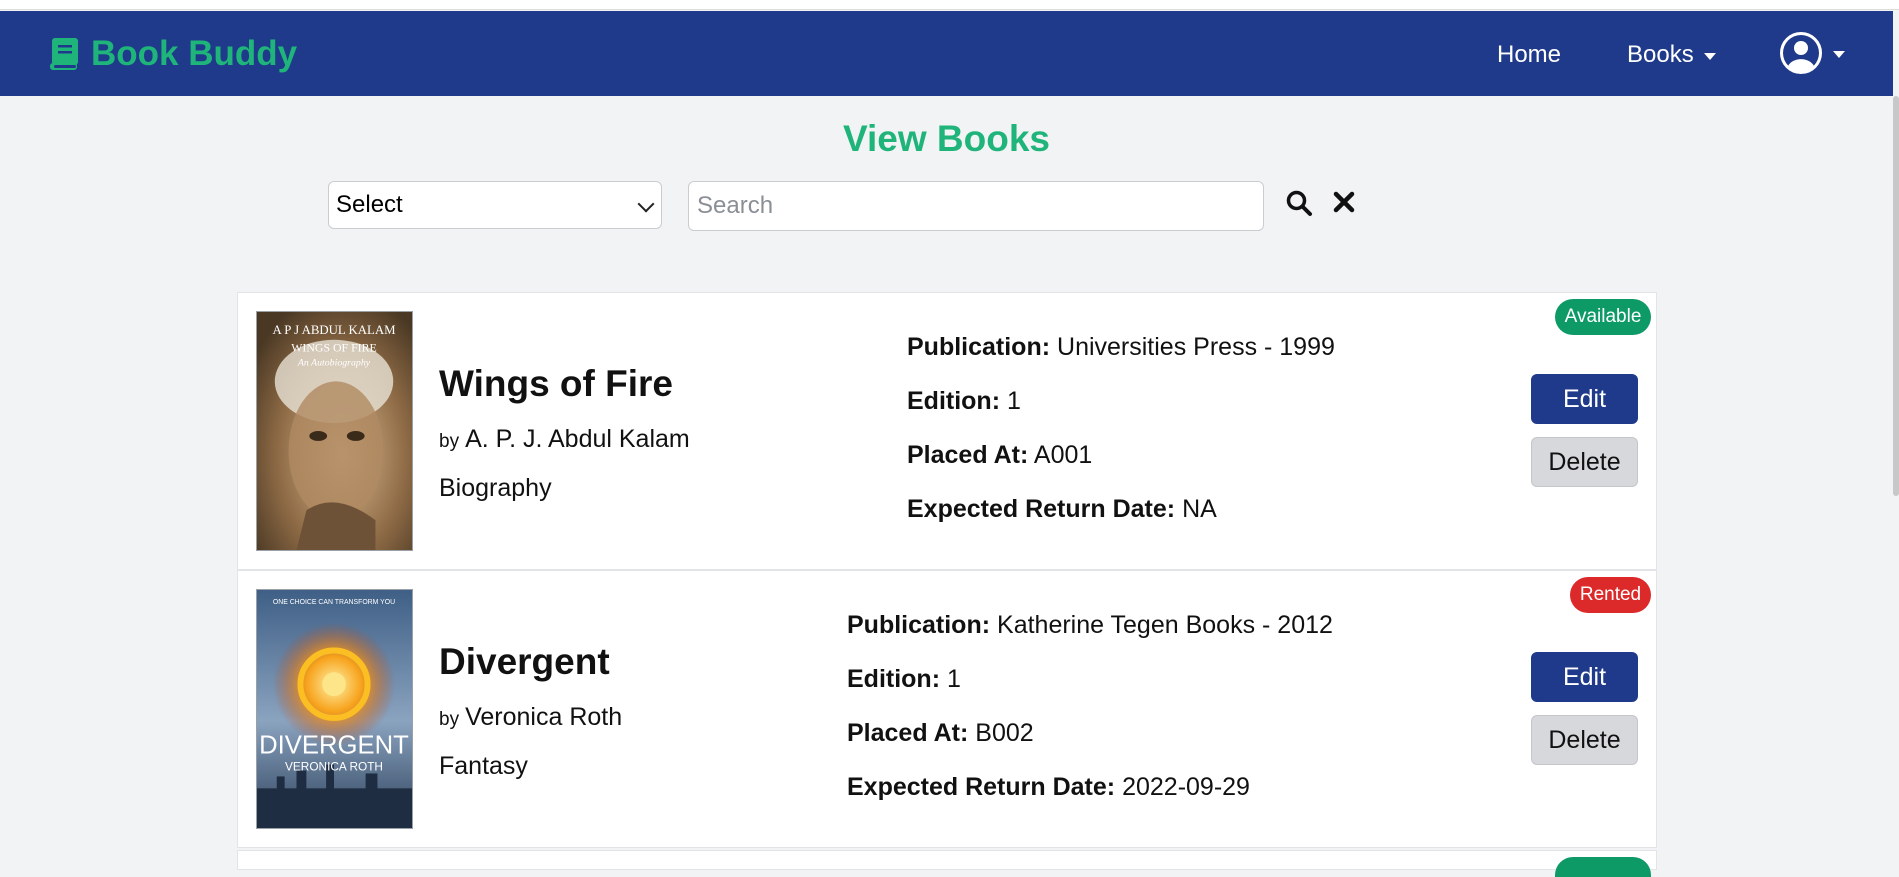 The width and height of the screenshot is (1899, 877). I want to click on return-date-row: Expected Return Date: NA, so click(1121, 522).